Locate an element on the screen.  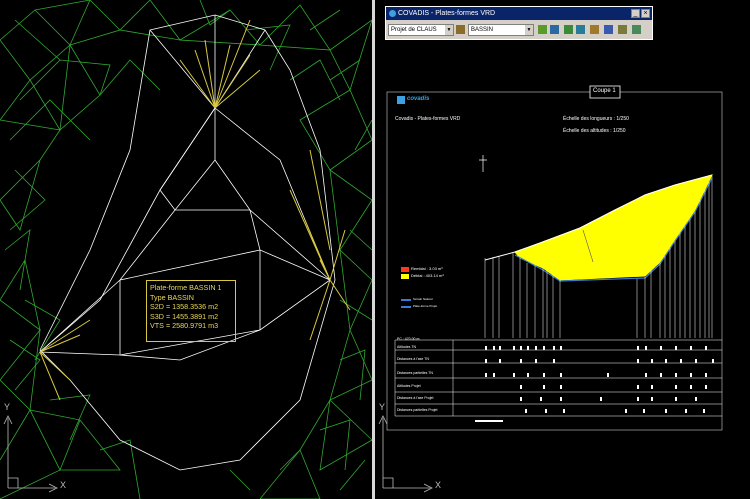
legend-remblai: Remblai : 3.03 m³ is located at coordinates (427, 268).